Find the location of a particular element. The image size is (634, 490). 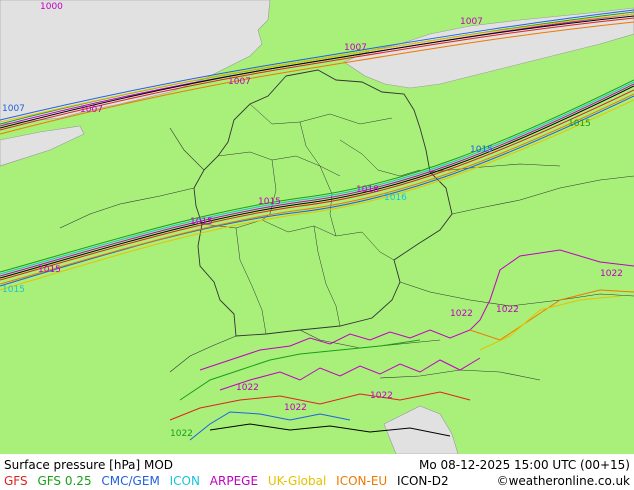

model-uk-global: UK-Global is located at coordinates (297, 481).